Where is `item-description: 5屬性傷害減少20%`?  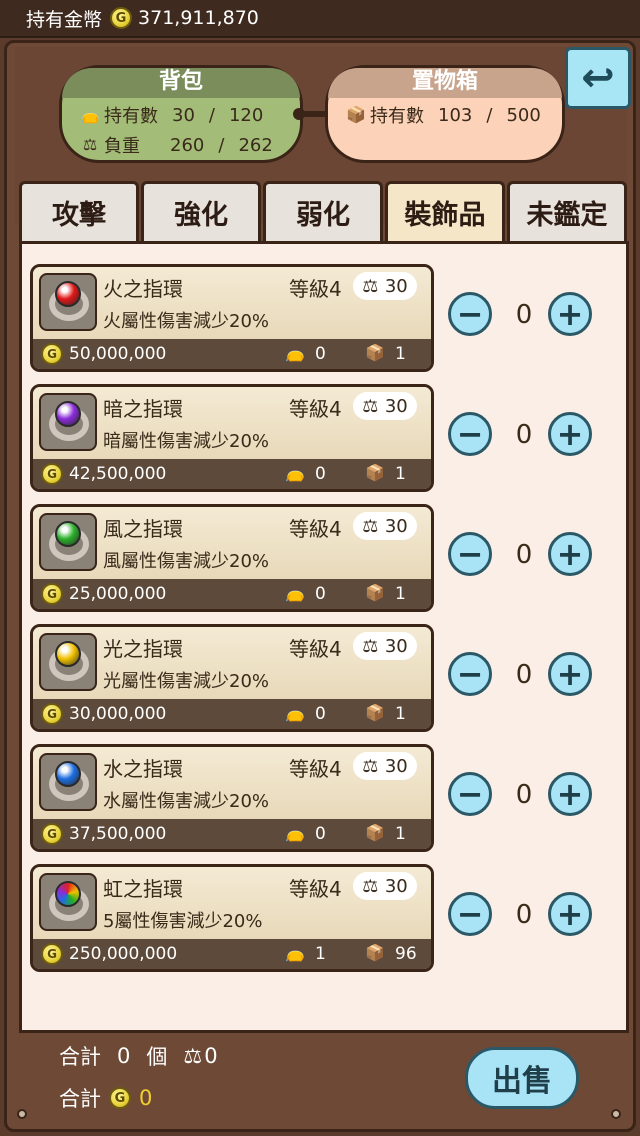 item-description: 5屬性傷害減少20% is located at coordinates (183, 921).